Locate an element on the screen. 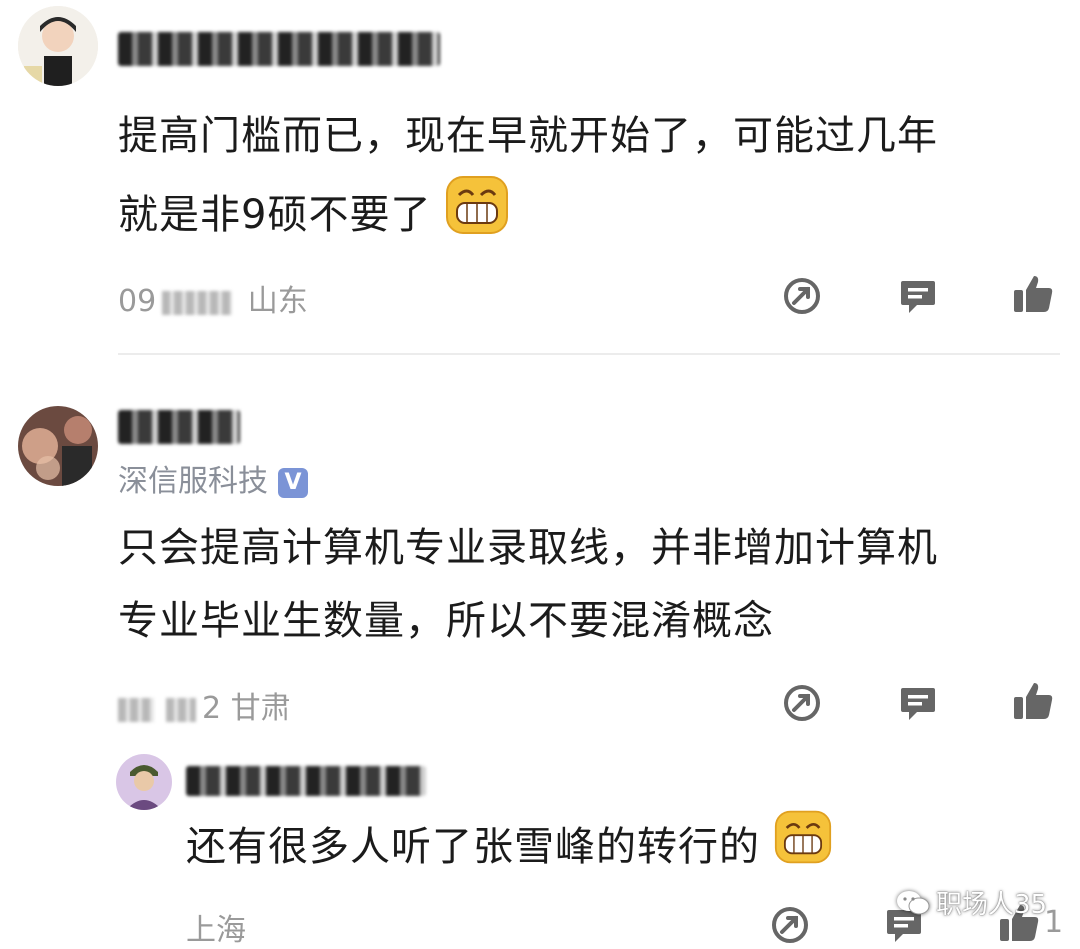 The image size is (1080, 949). watermark: 职场人35 is located at coordinates (971, 902).